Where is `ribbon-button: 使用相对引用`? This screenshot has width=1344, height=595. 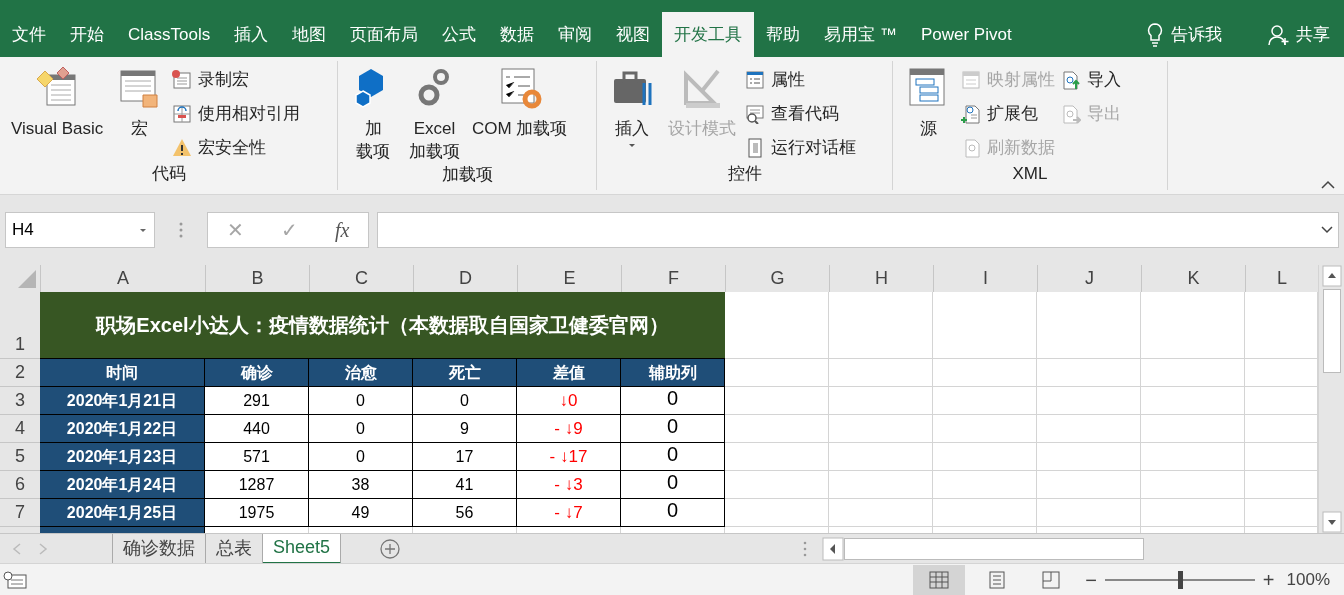
ribbon-button: 使用相对引用 is located at coordinates (236, 114).